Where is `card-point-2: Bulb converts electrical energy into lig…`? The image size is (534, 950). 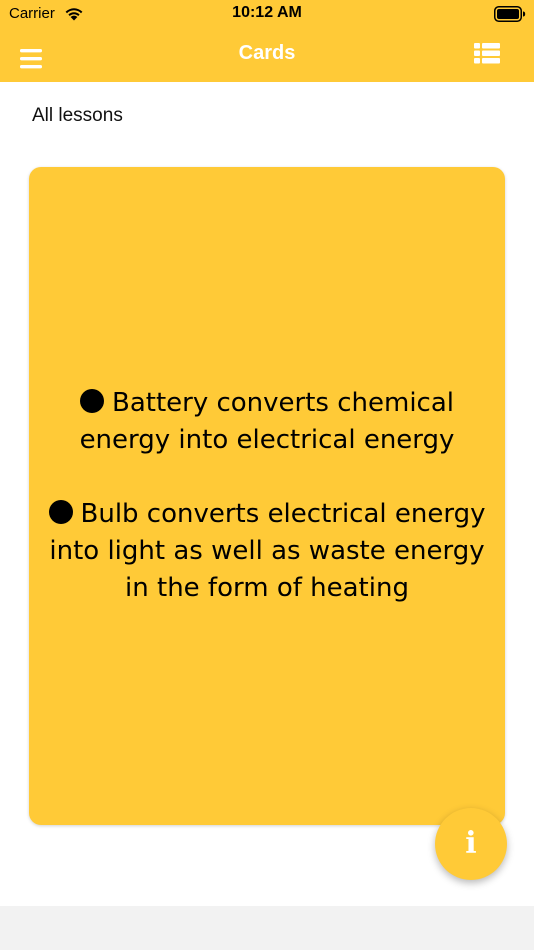
card-point-2: Bulb converts electrical energy into lig… is located at coordinates (267, 551).